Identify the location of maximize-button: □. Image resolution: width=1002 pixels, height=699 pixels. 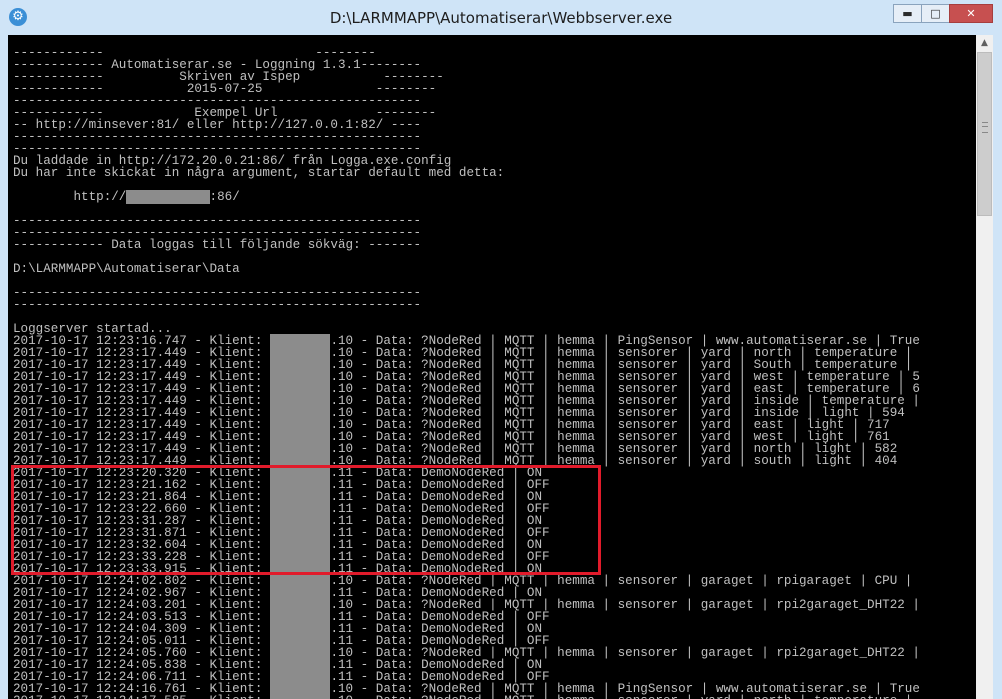
(935, 13).